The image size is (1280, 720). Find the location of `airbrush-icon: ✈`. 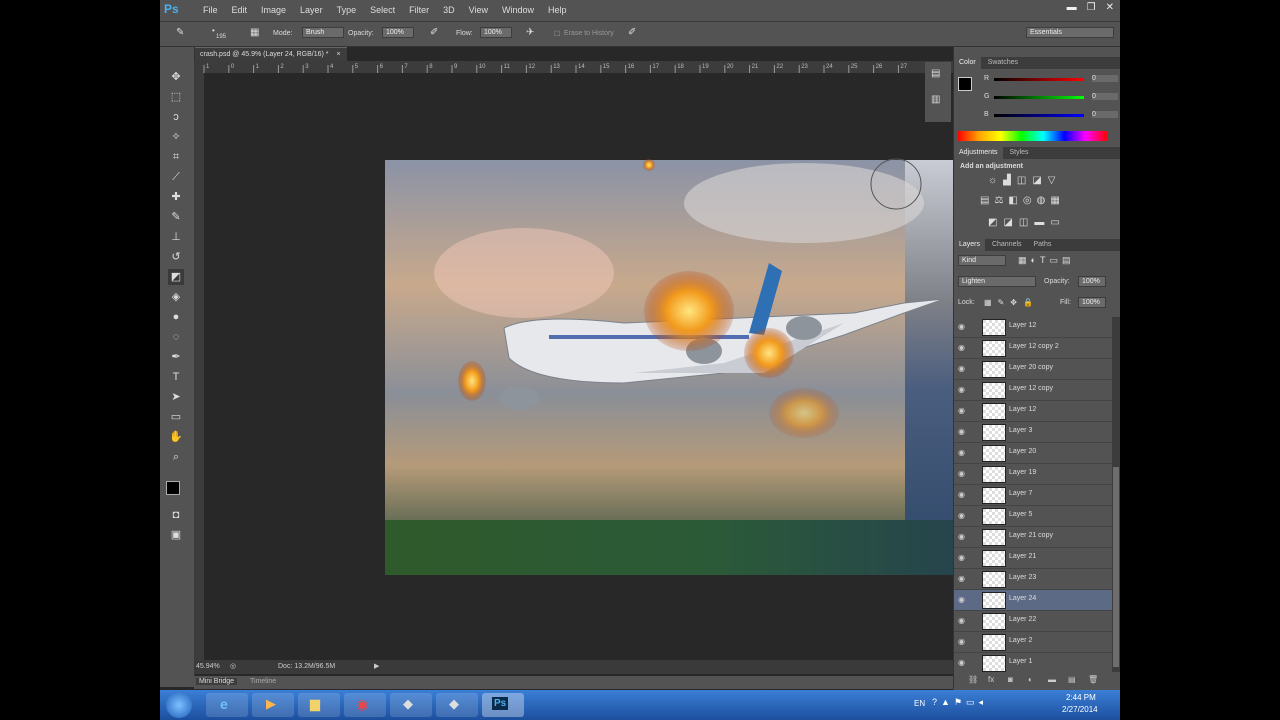

airbrush-icon: ✈ is located at coordinates (530, 32).